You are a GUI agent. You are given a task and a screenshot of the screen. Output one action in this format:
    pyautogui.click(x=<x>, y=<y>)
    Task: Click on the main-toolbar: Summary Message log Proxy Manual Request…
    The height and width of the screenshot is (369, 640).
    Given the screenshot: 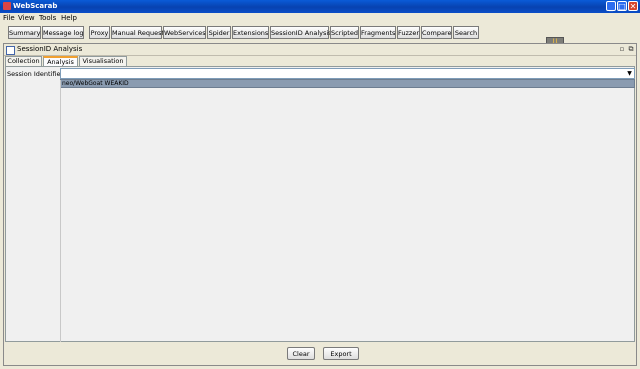 What is the action you would take?
    pyautogui.click(x=320, y=33)
    